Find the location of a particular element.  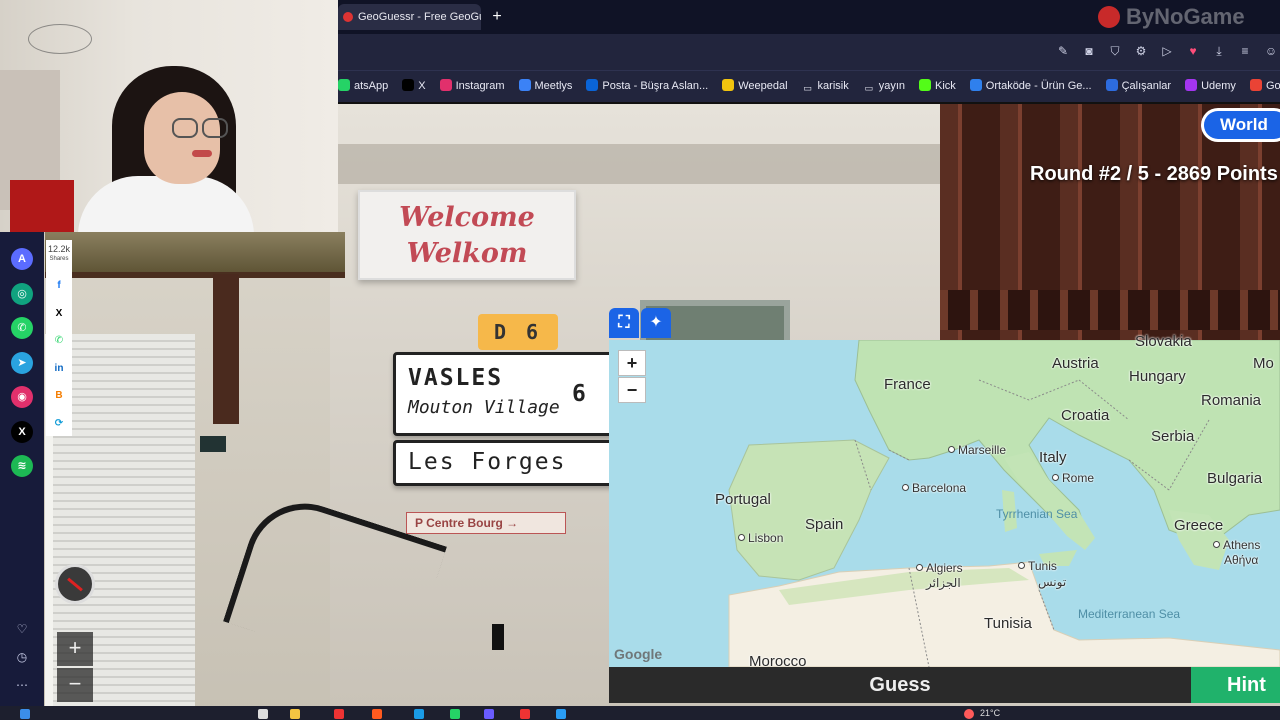

download-icon: ⤓ is located at coordinates (1219, 51).